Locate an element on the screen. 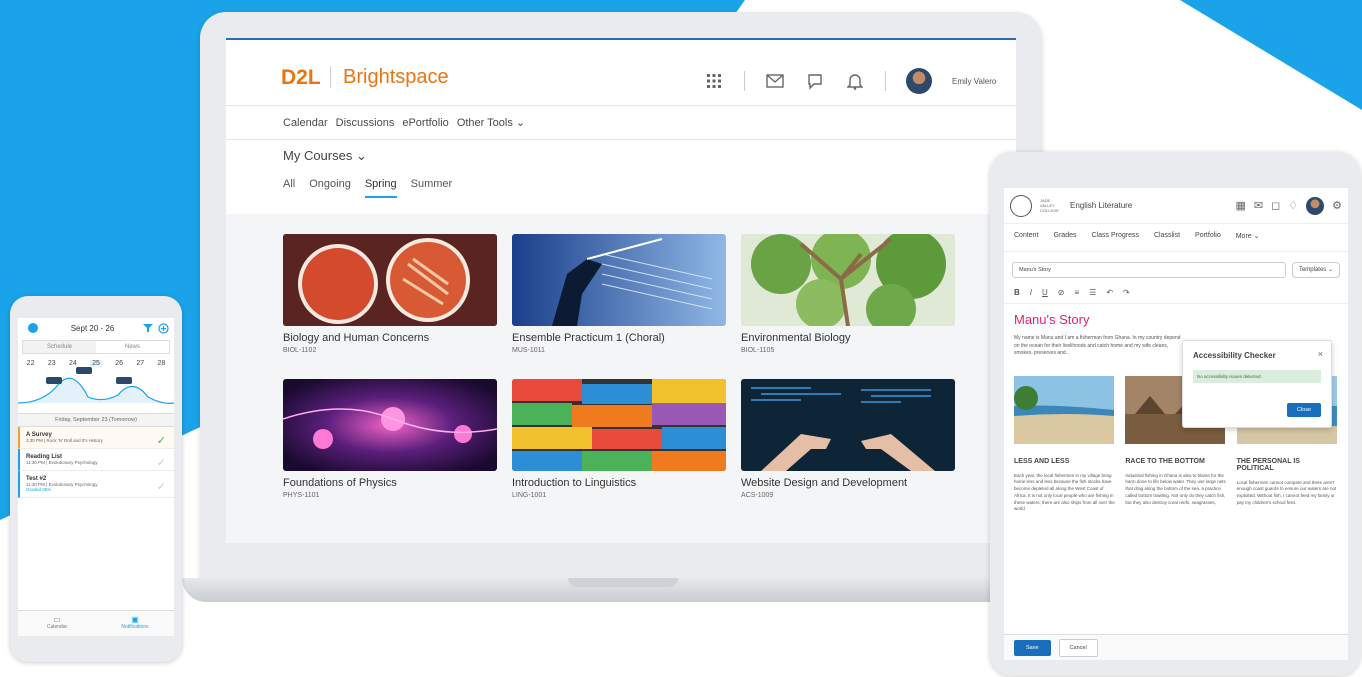 The height and width of the screenshot is (677, 1362). brightspace-logo: Brightspace is located at coordinates (396, 77).